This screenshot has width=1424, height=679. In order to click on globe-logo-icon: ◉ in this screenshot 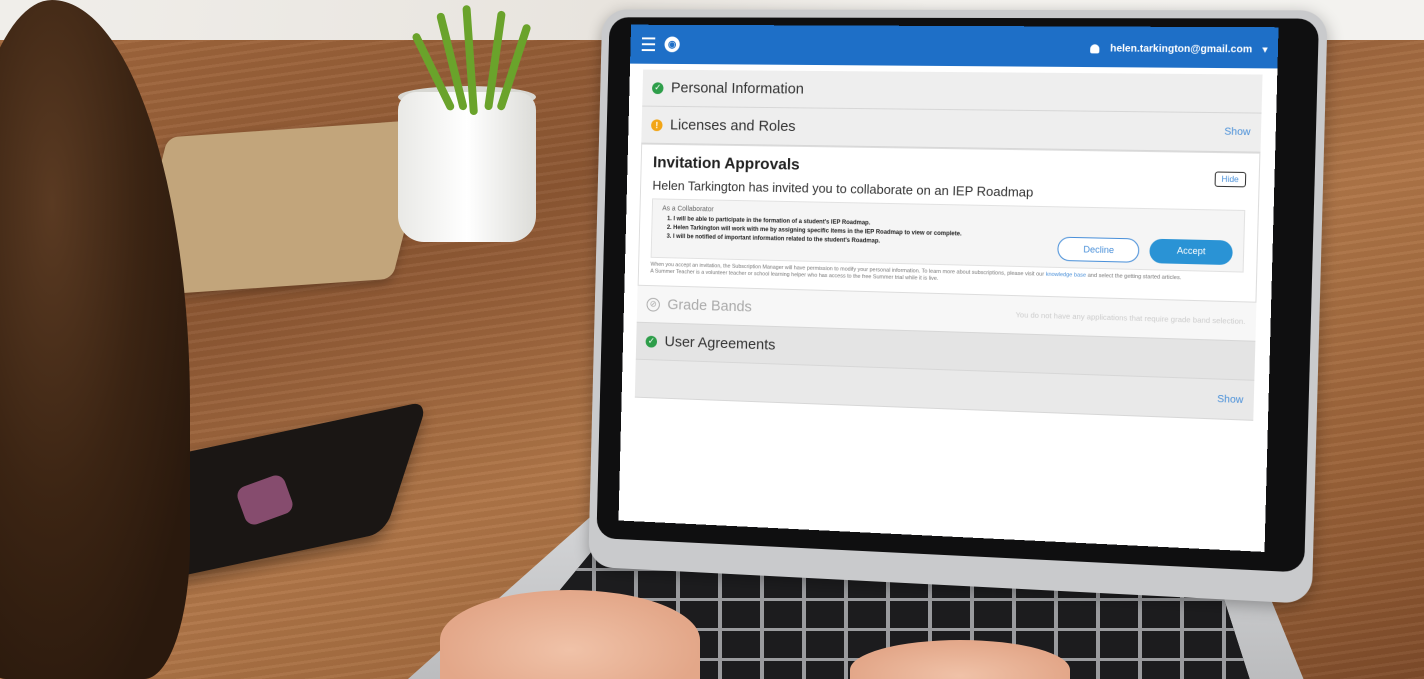, I will do `click(672, 45)`.